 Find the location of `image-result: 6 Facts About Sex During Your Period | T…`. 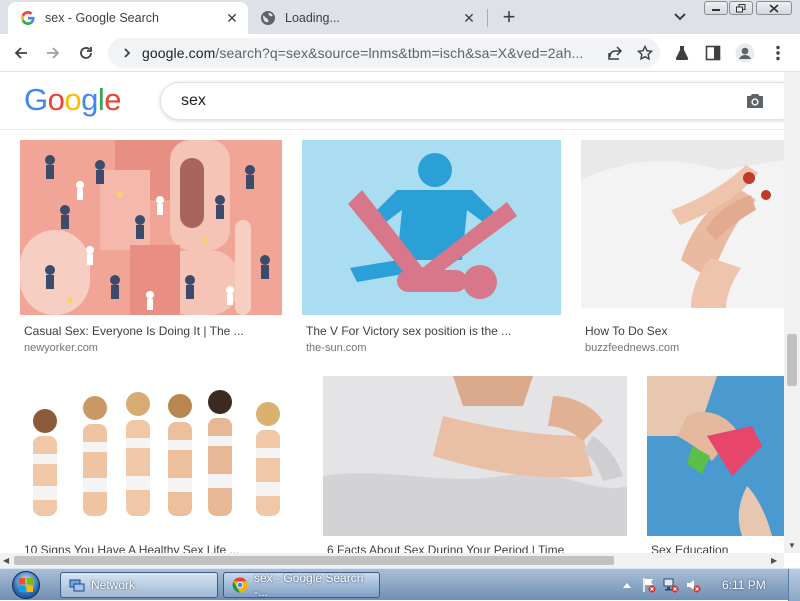

image-result: 6 Facts About Sex During Your Period | T… is located at coordinates (475, 464).